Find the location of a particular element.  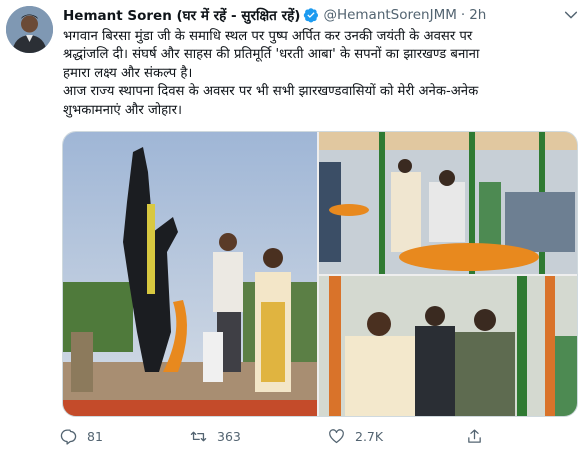

retweet-icon is located at coordinates (198, 436).